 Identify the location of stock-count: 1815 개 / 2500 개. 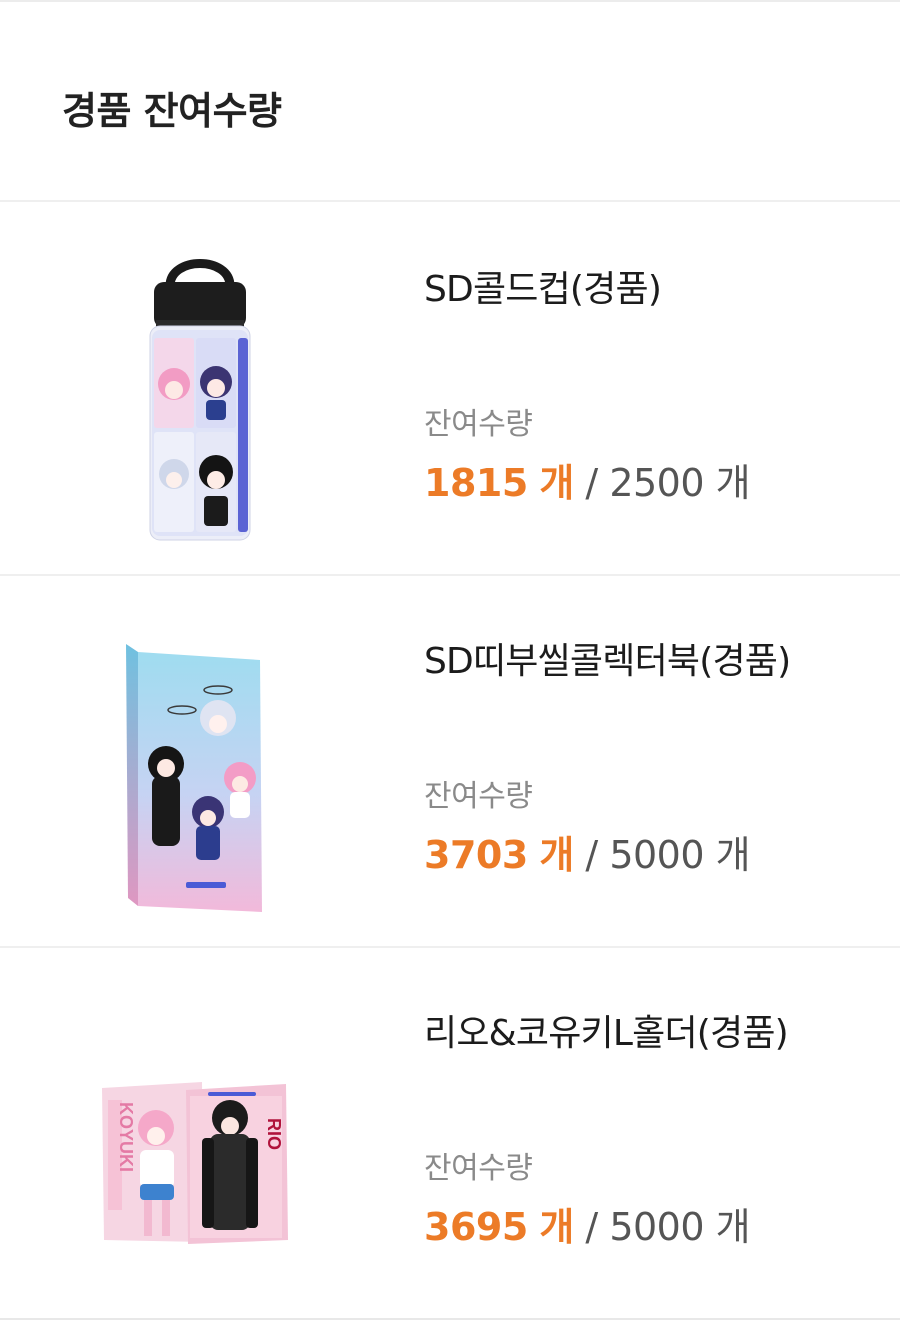
(587, 479).